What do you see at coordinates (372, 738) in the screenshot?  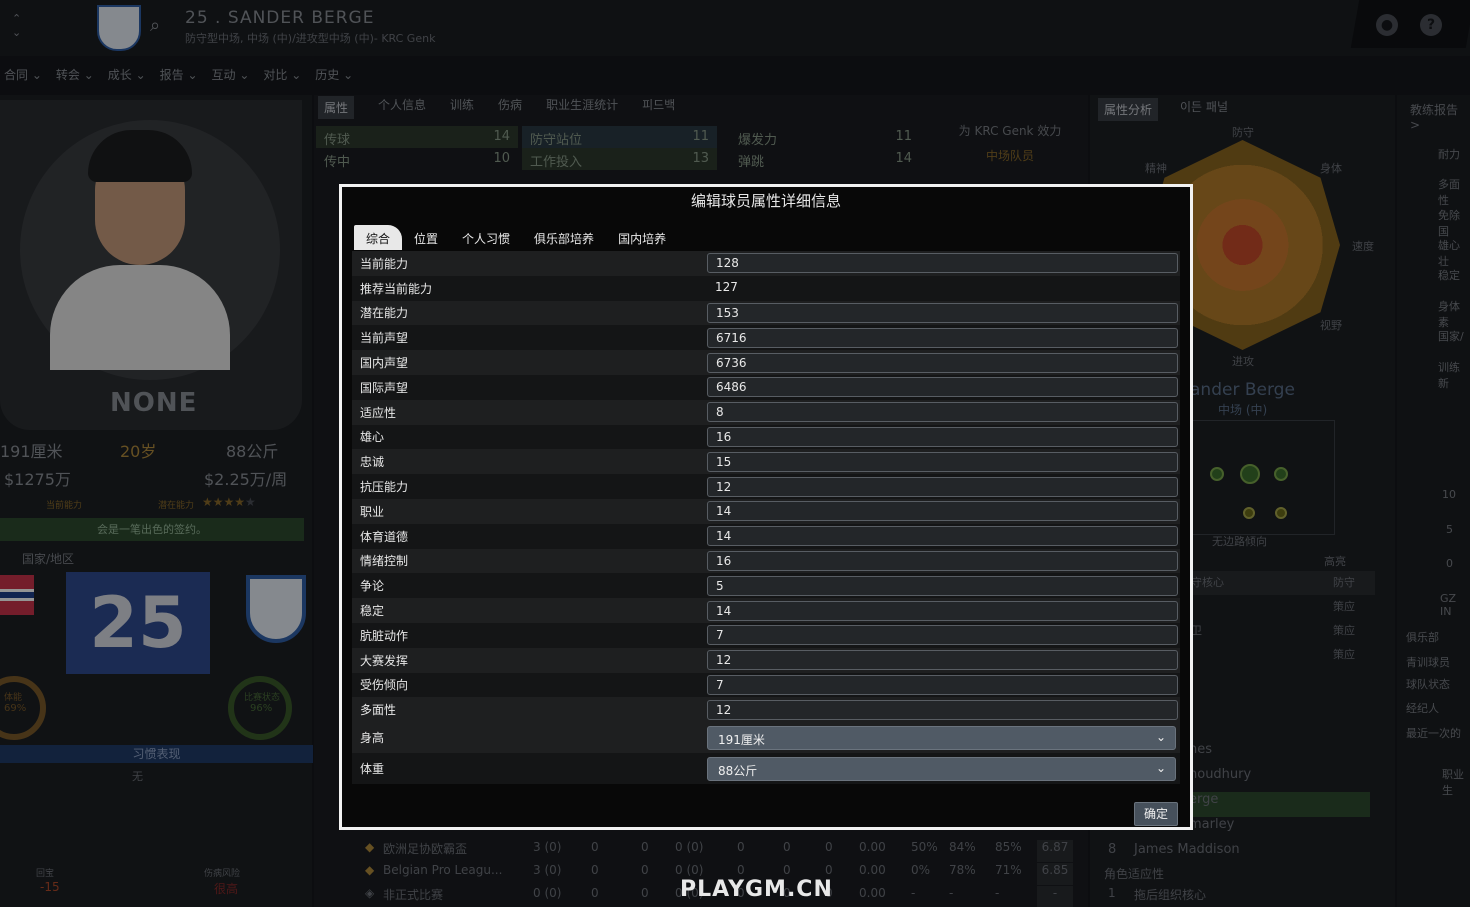 I see `height-label: 身高` at bounding box center [372, 738].